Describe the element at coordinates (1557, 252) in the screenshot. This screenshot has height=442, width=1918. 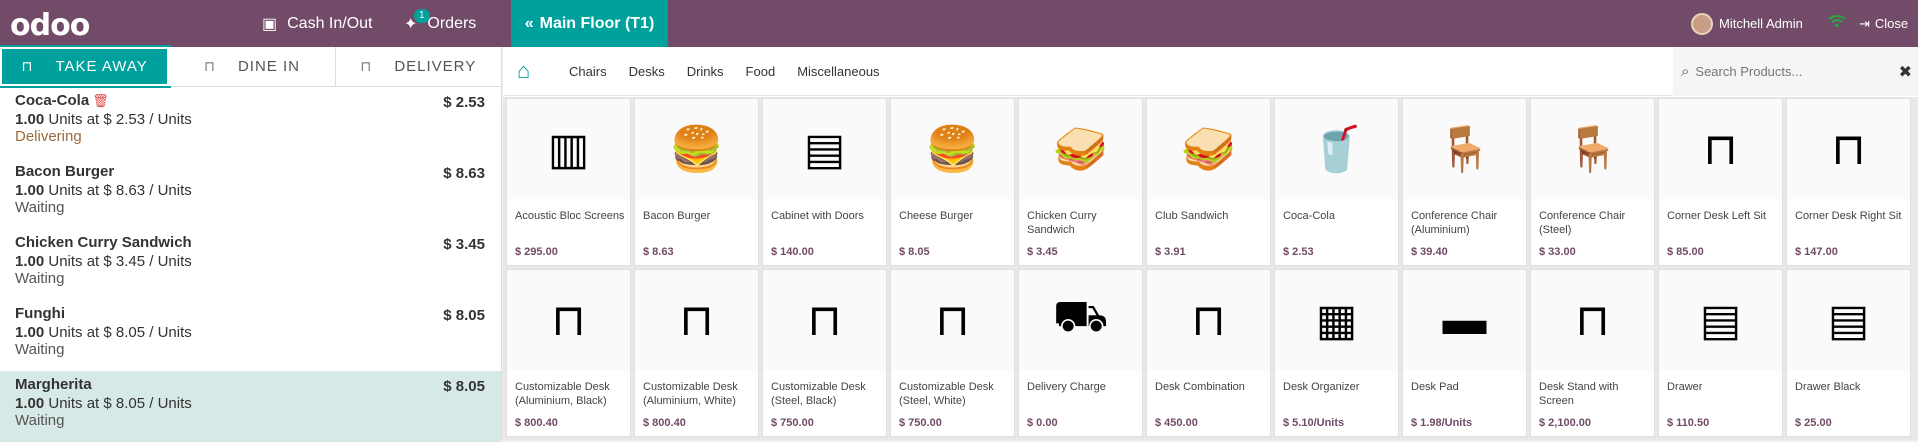
I see `product-price: $ 33.00` at that location.